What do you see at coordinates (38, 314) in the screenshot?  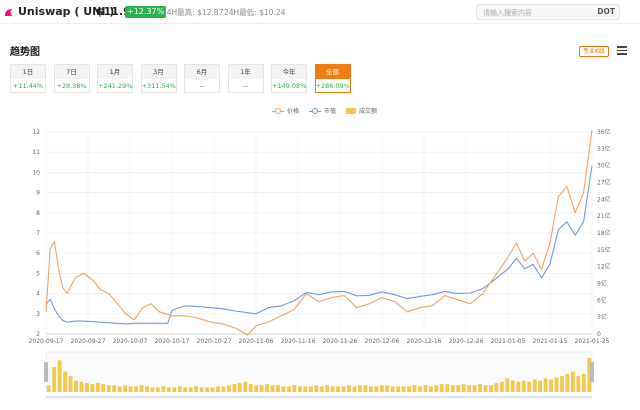 I see `y-left-tick-label: 3` at bounding box center [38, 314].